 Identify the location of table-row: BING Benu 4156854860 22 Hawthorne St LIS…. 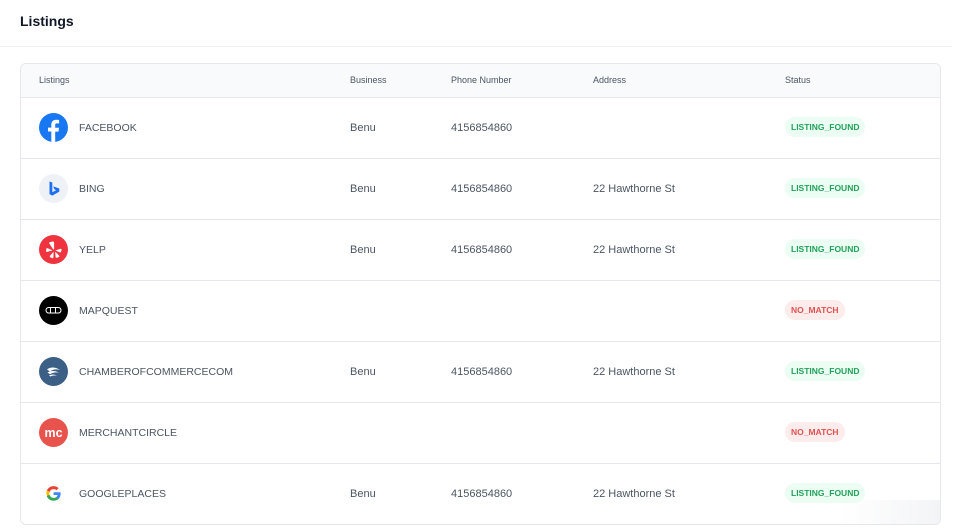
(480, 189).